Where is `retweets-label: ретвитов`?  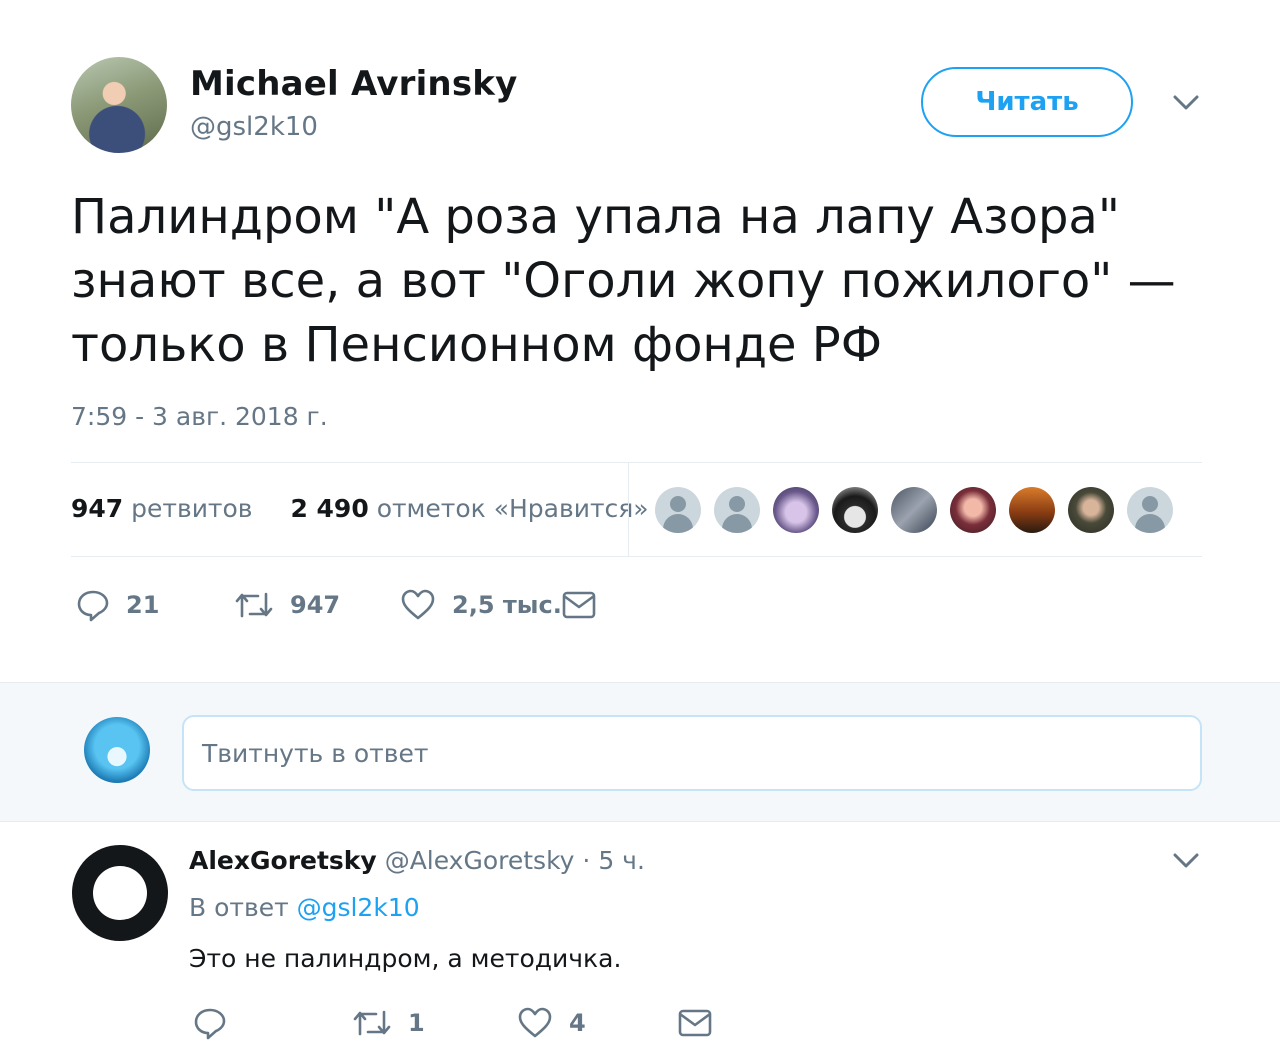 retweets-label: ретвитов is located at coordinates (191, 508).